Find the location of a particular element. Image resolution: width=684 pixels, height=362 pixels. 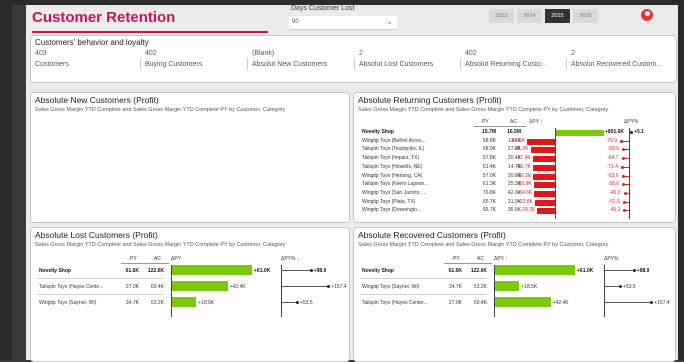

panel-title: Absolute New Customers (Profit) is located at coordinates (97, 100).